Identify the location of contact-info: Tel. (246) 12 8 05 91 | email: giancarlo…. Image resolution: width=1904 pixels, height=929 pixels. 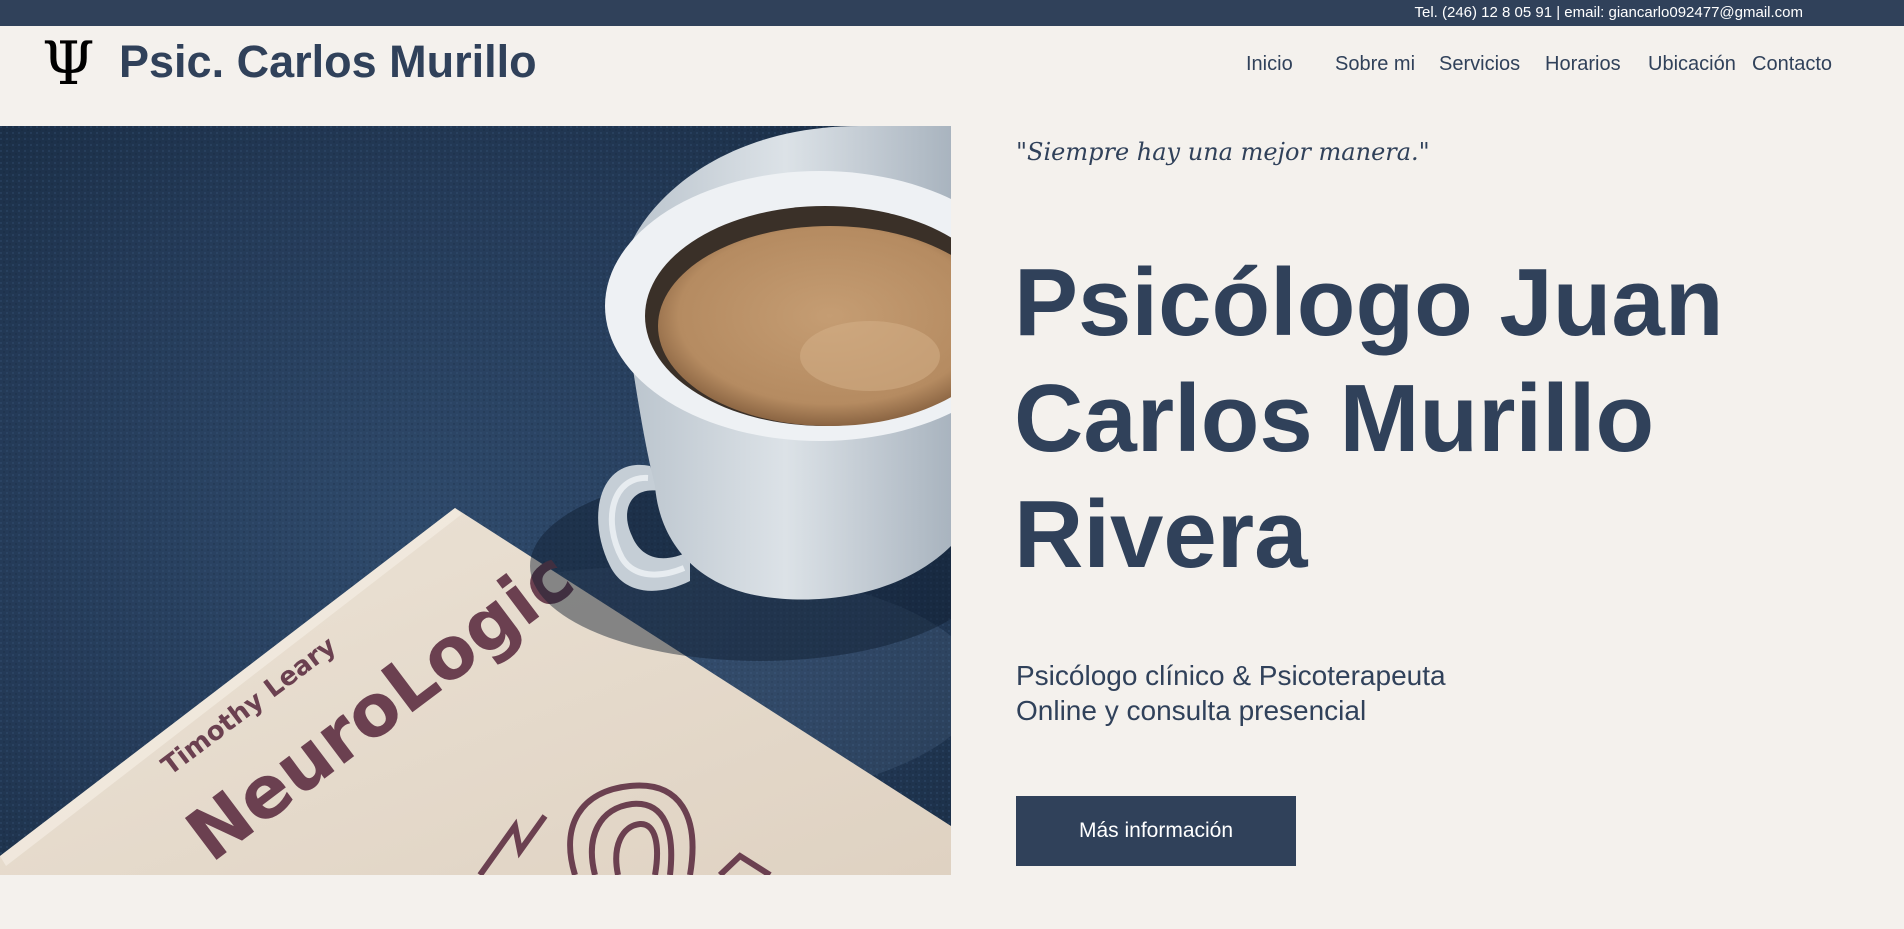
(1608, 12).